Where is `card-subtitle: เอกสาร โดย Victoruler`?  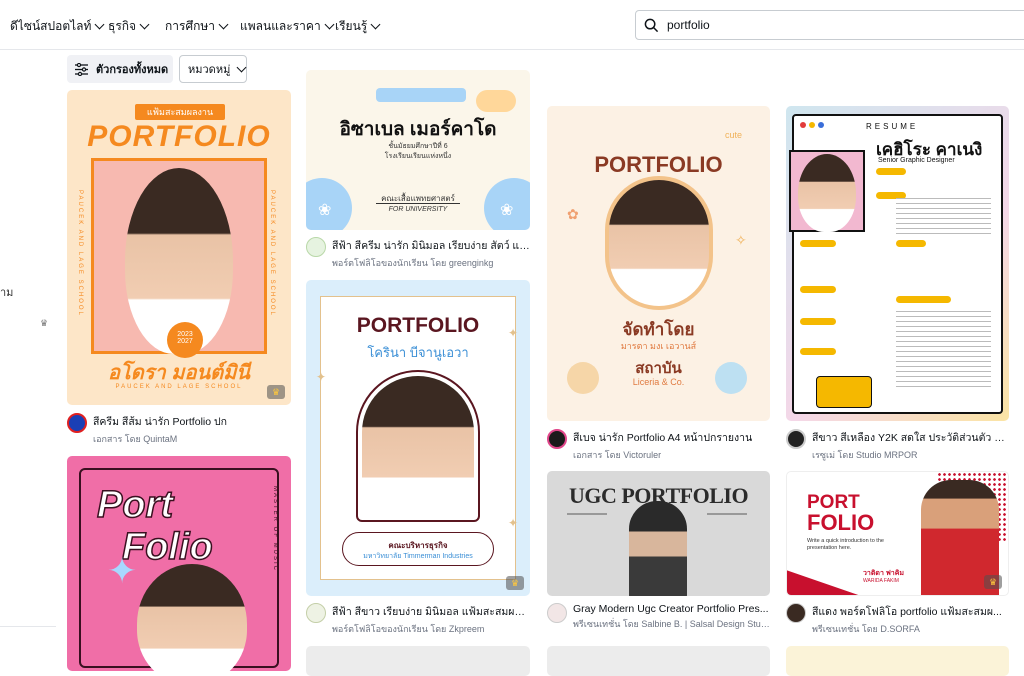 card-subtitle: เอกสาร โดย Victoruler is located at coordinates (662, 455).